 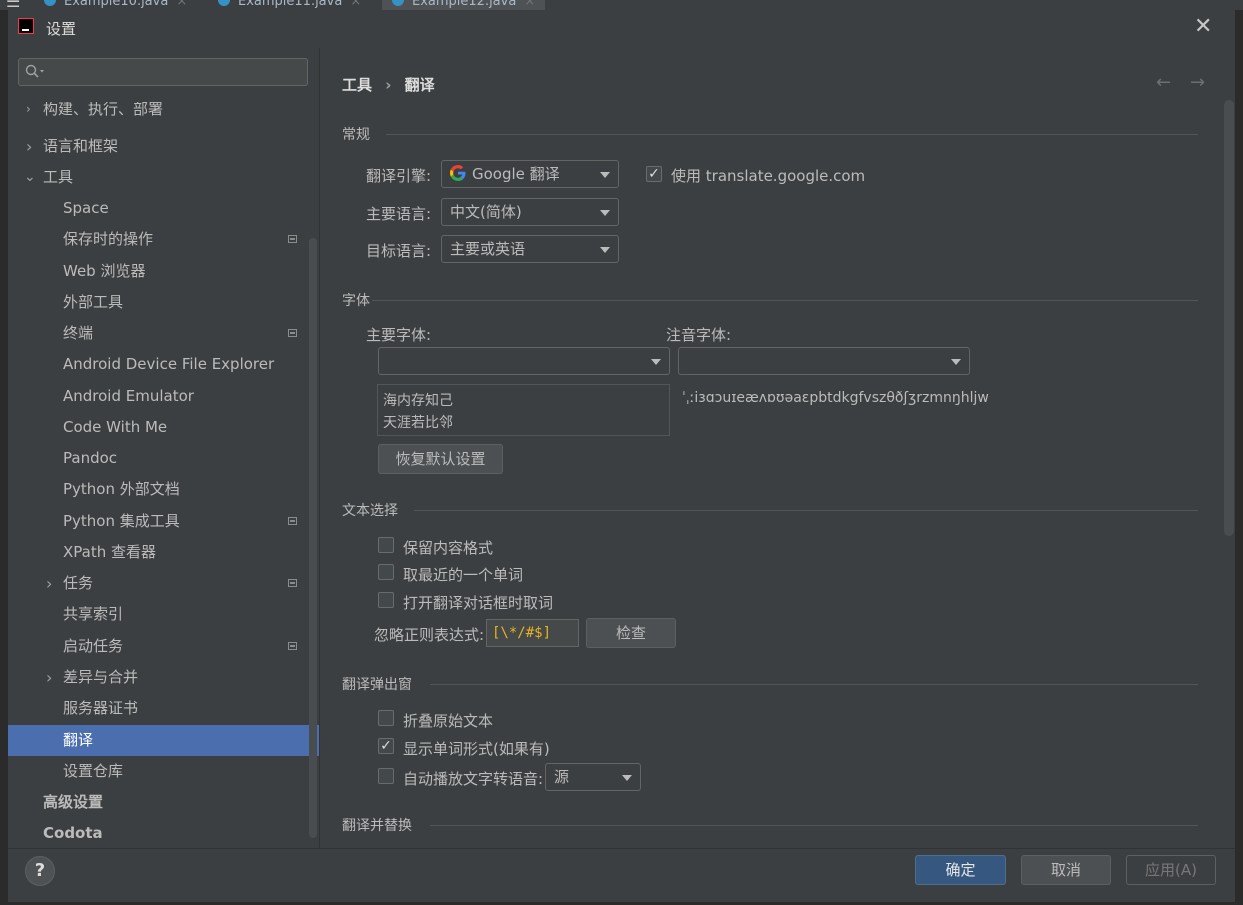 I want to click on cancel-button: 取消, so click(x=1066, y=870).